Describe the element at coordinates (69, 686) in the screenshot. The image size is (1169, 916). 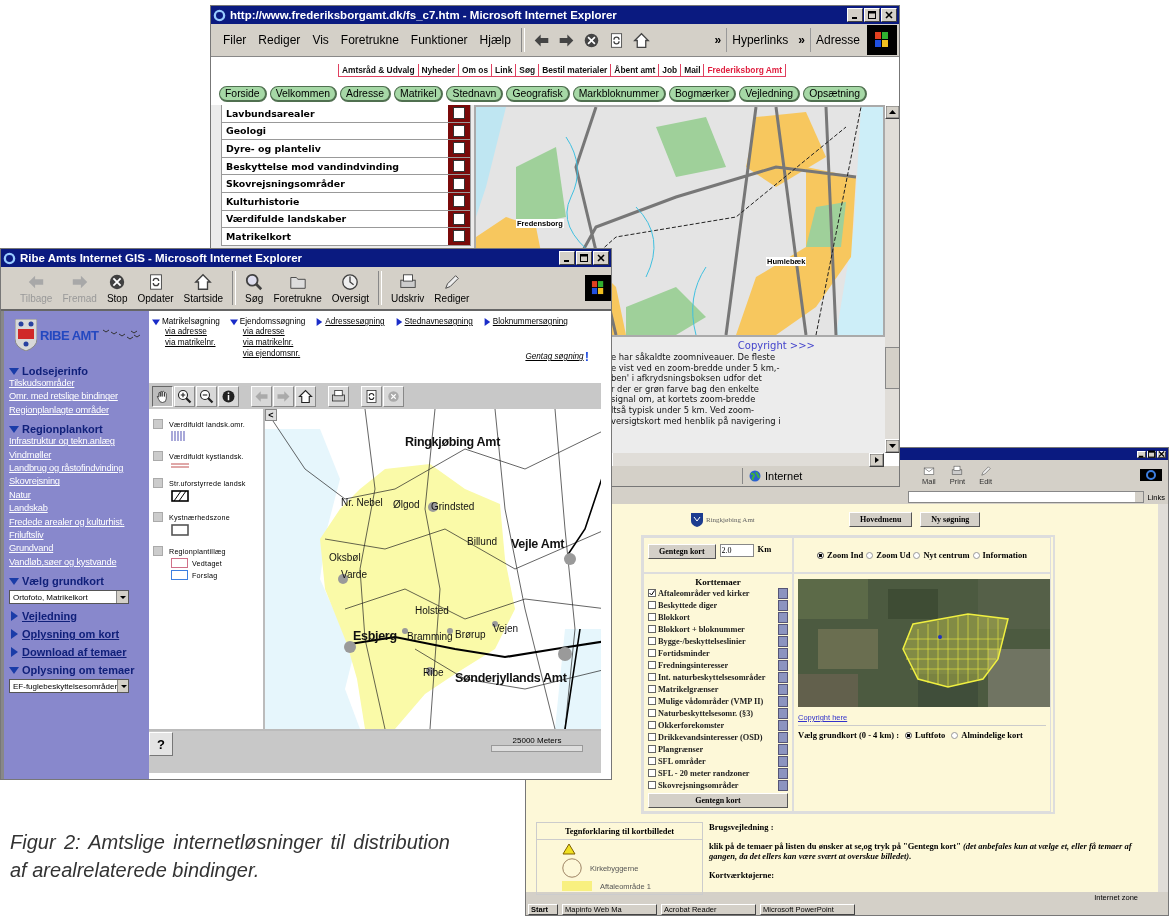
I see `dropdown: EF-fuglebeskyttelsesområder` at that location.